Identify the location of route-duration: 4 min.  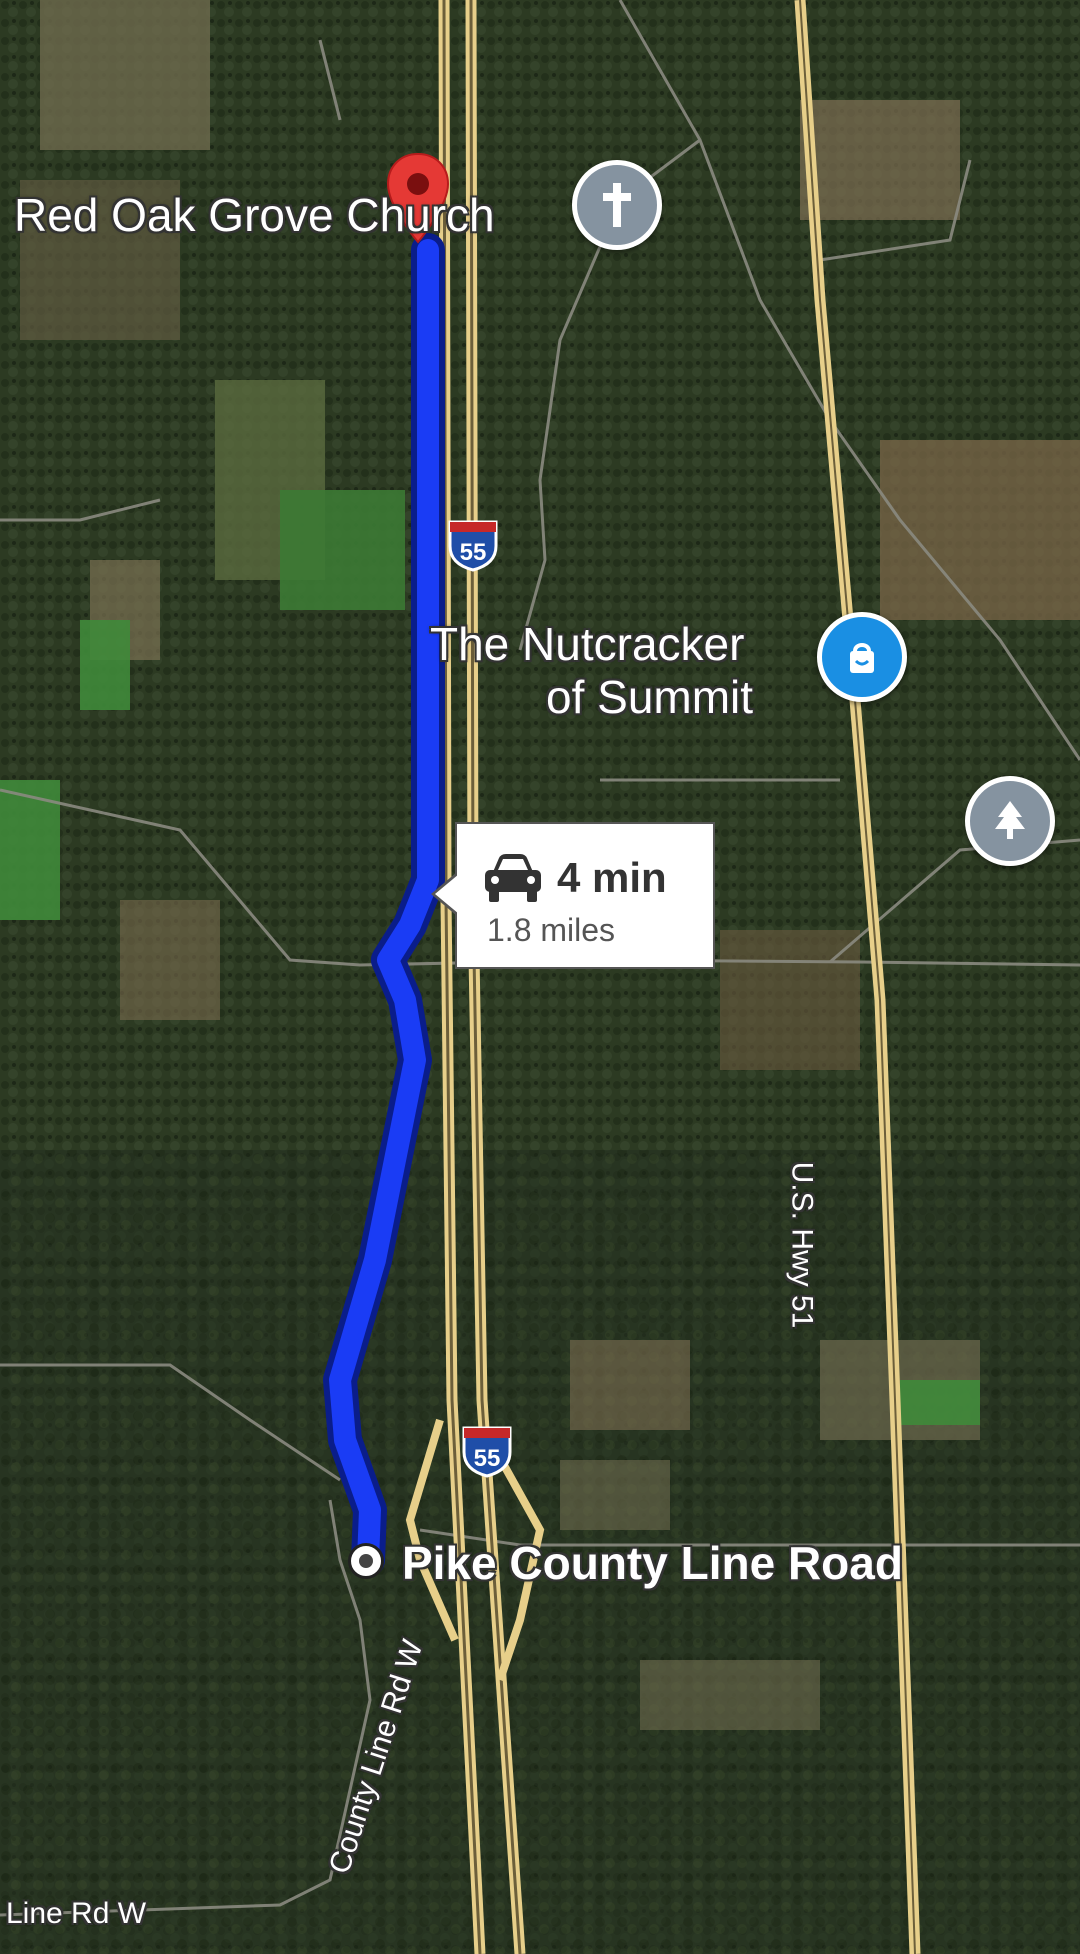
(612, 877).